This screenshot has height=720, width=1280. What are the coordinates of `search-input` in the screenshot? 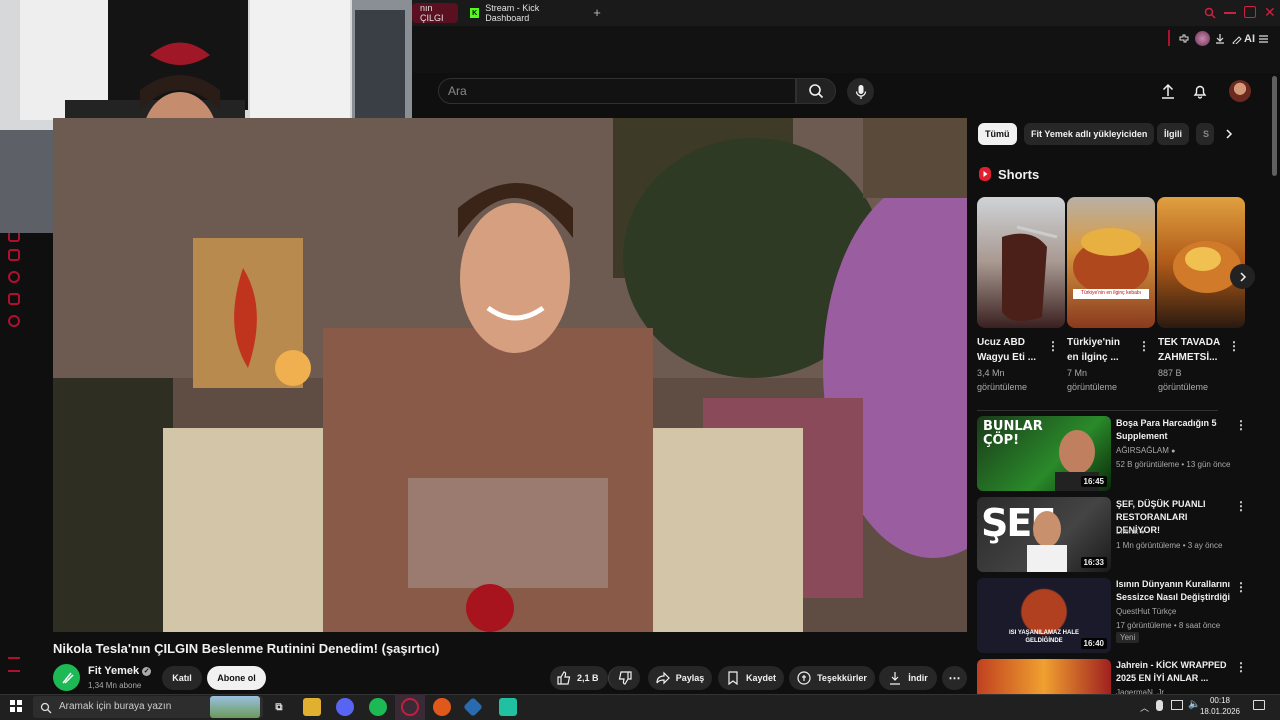 It's located at (618, 91).